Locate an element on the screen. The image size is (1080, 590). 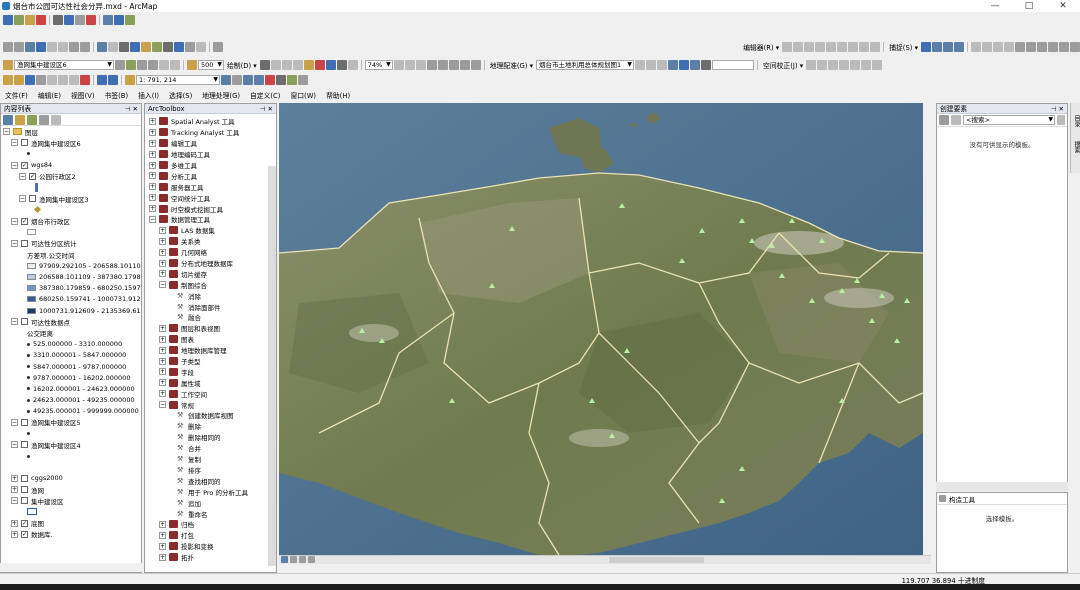
toc-item: − 可达性数据点 is located at coordinates (72, 321).